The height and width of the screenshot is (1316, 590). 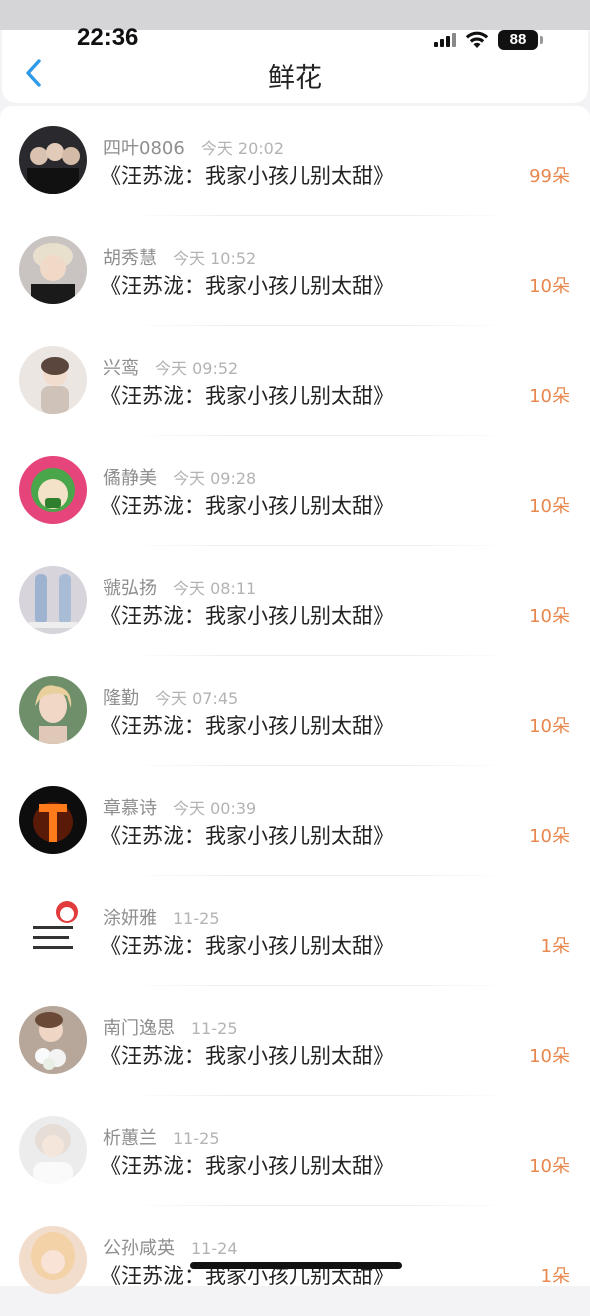 I want to click on item-time: 今天 08:11, so click(x=215, y=588).